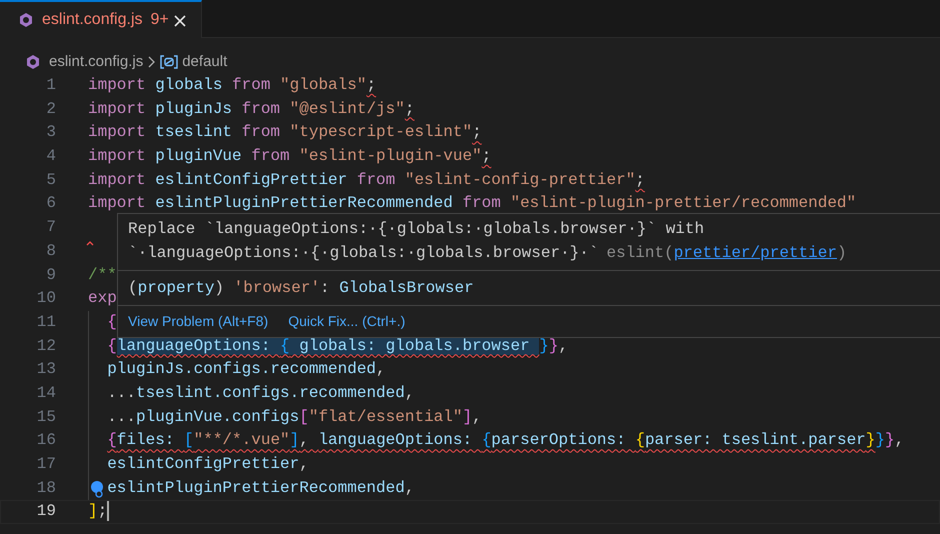  What do you see at coordinates (98, 489) in the screenshot?
I see `lightbulb-icon` at bounding box center [98, 489].